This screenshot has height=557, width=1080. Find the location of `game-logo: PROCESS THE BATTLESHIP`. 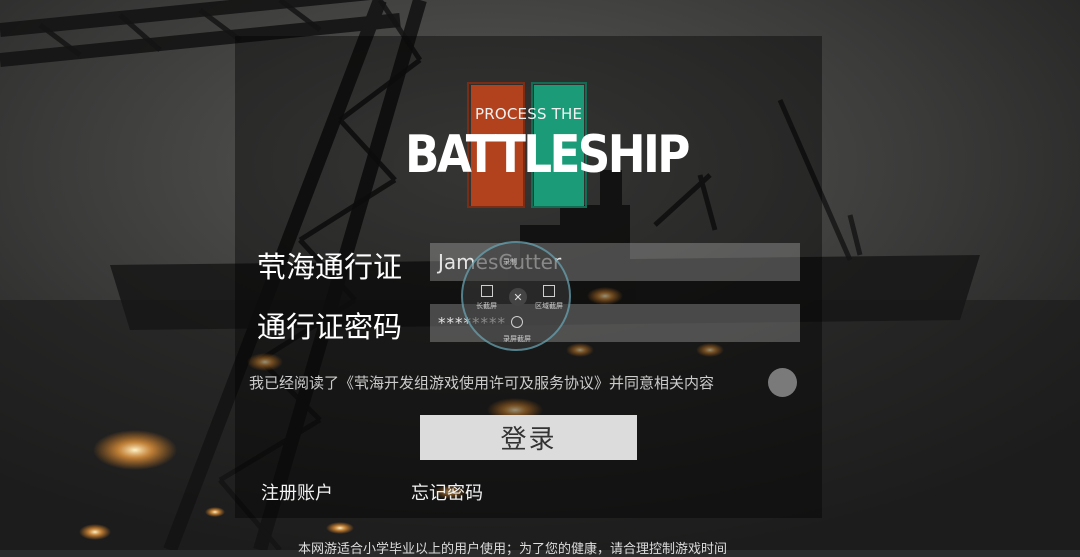

game-logo: PROCESS THE BATTLESHIP is located at coordinates (547, 146).